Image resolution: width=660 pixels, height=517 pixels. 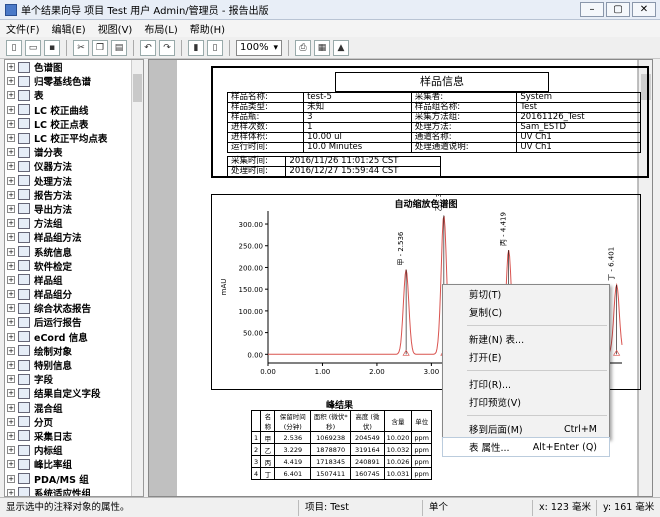 I want to click on info-cell: 样品瓶:, so click(x=265, y=117).